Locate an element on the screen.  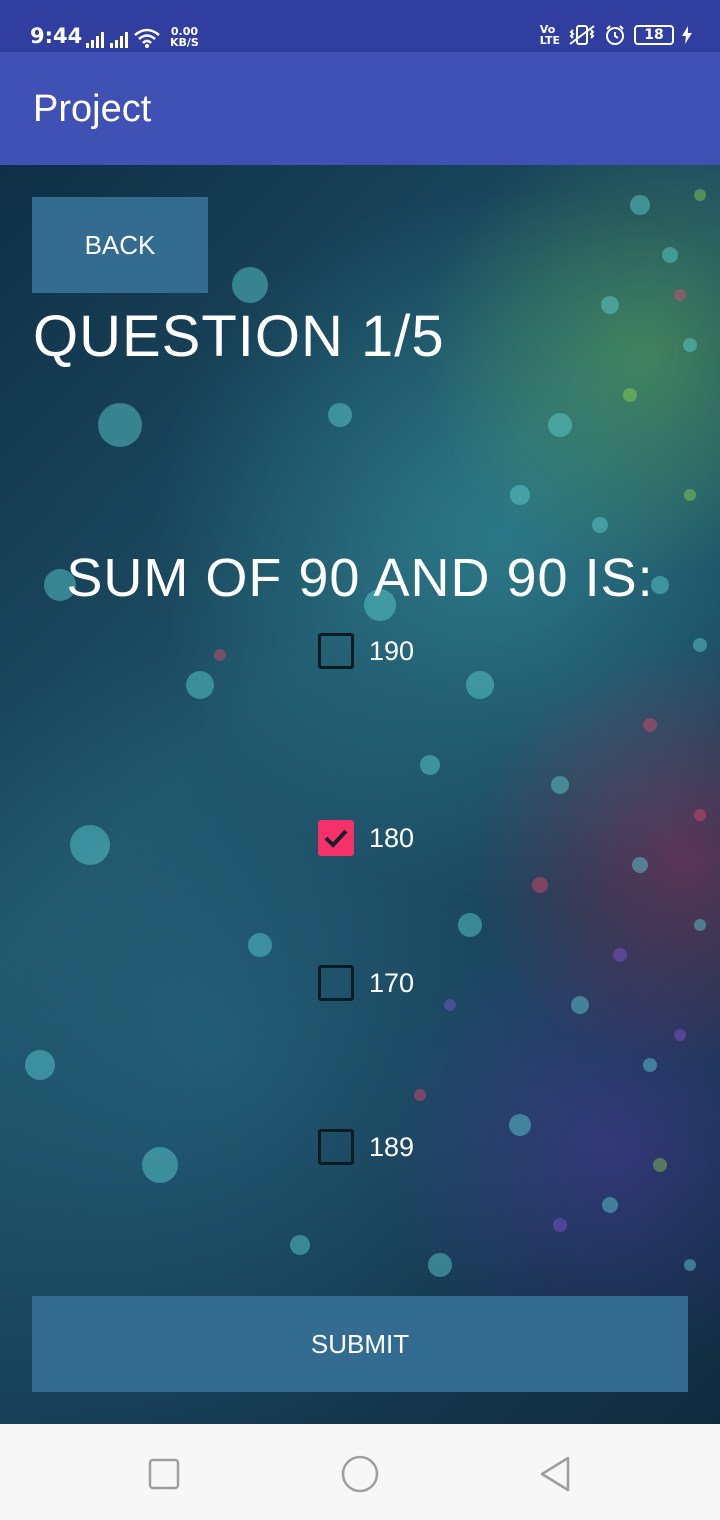
net-speed: 0.00 KB/S is located at coordinates (184, 37).